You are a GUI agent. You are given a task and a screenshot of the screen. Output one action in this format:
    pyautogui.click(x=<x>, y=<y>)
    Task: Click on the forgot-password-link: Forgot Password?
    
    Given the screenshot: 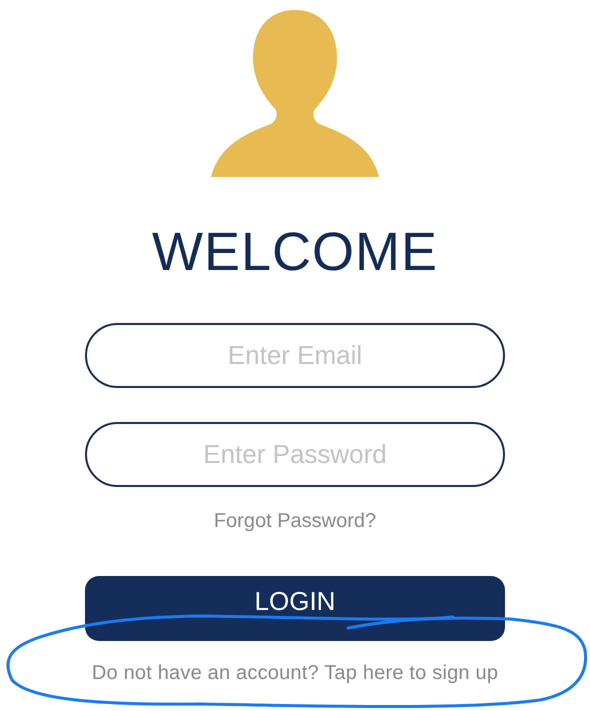 What is the action you would take?
    pyautogui.click(x=295, y=521)
    